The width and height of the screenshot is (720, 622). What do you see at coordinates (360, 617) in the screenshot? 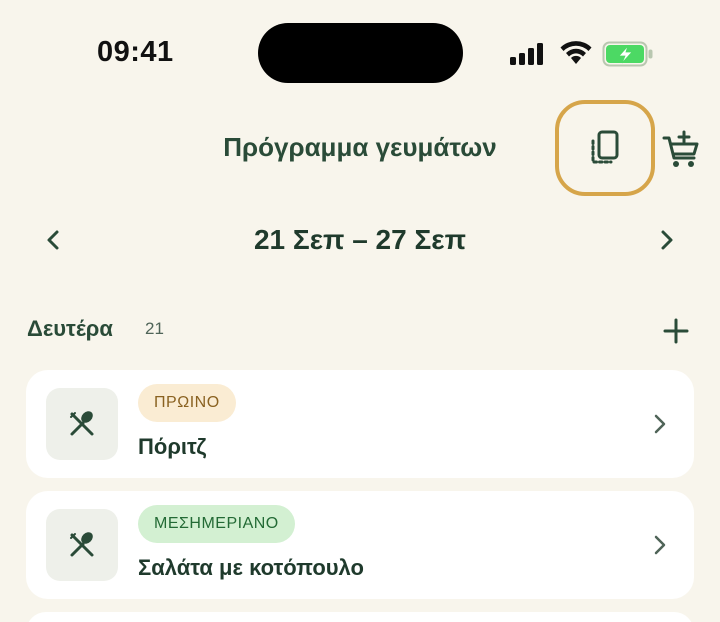
I see `meal-card-partial` at bounding box center [360, 617].